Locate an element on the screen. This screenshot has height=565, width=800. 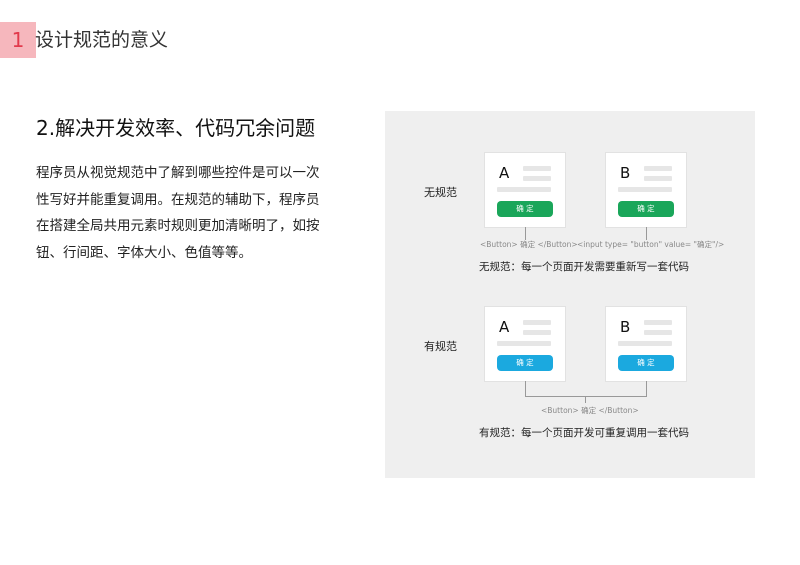
card-b-without-spec: B 确 定 is located at coordinates (646, 190).